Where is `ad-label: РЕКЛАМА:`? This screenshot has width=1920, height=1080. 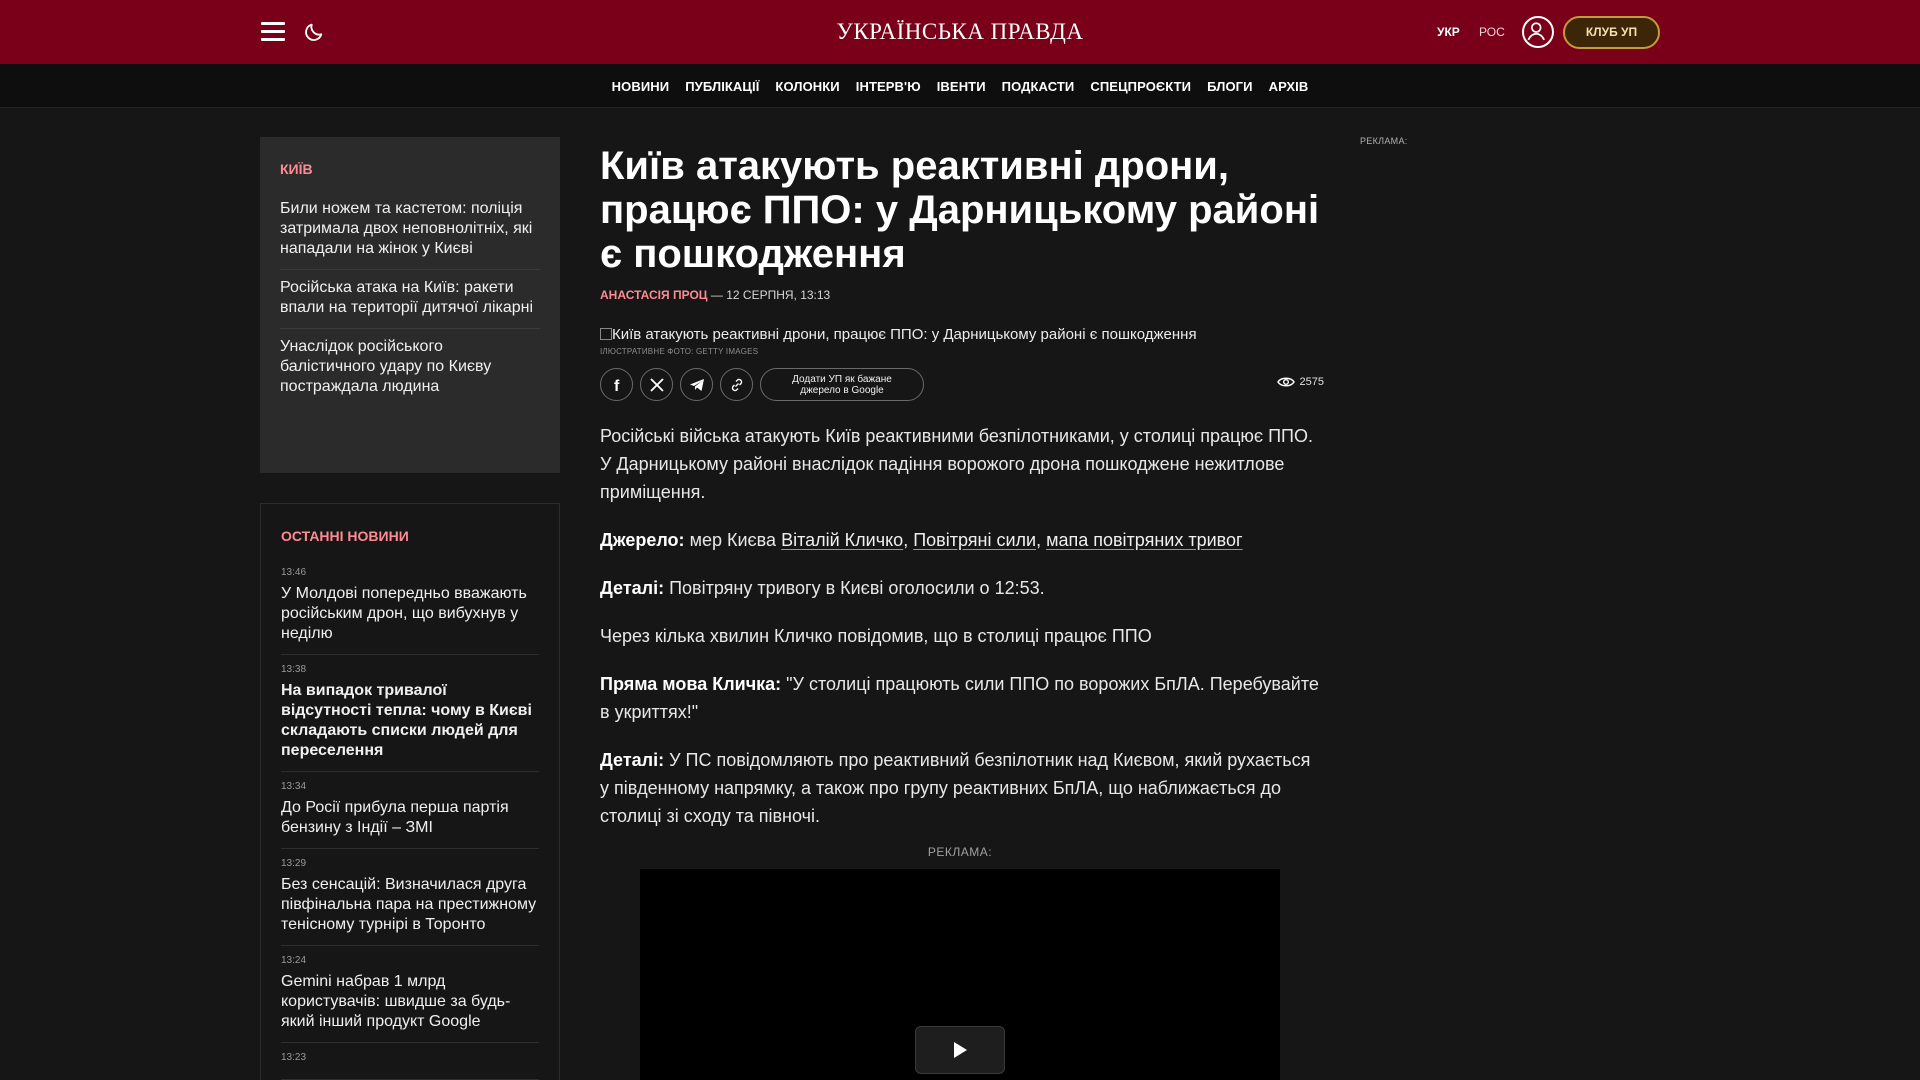
ad-label: РЕКЛАМА: is located at coordinates (960, 852).